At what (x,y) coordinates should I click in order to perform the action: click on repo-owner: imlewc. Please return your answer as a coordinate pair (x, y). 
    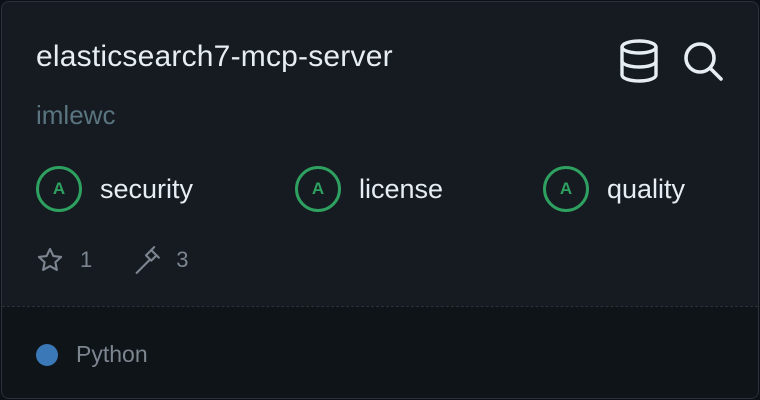
    Looking at the image, I should click on (75, 115).